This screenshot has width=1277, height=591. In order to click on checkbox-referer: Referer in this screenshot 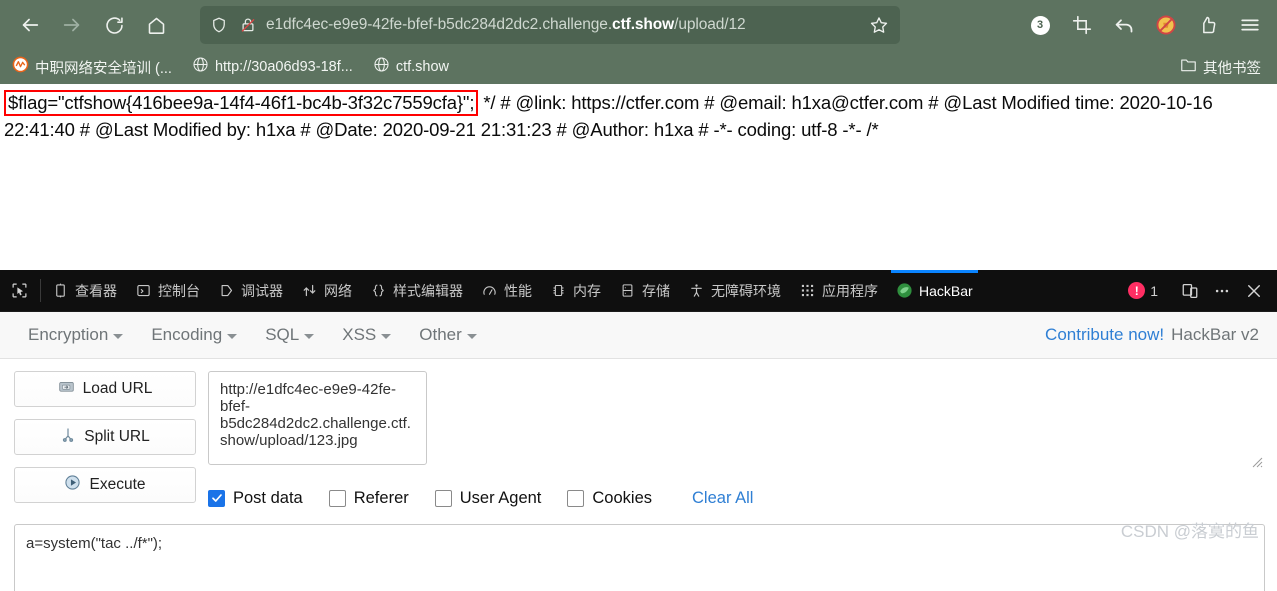, I will do `click(368, 498)`.